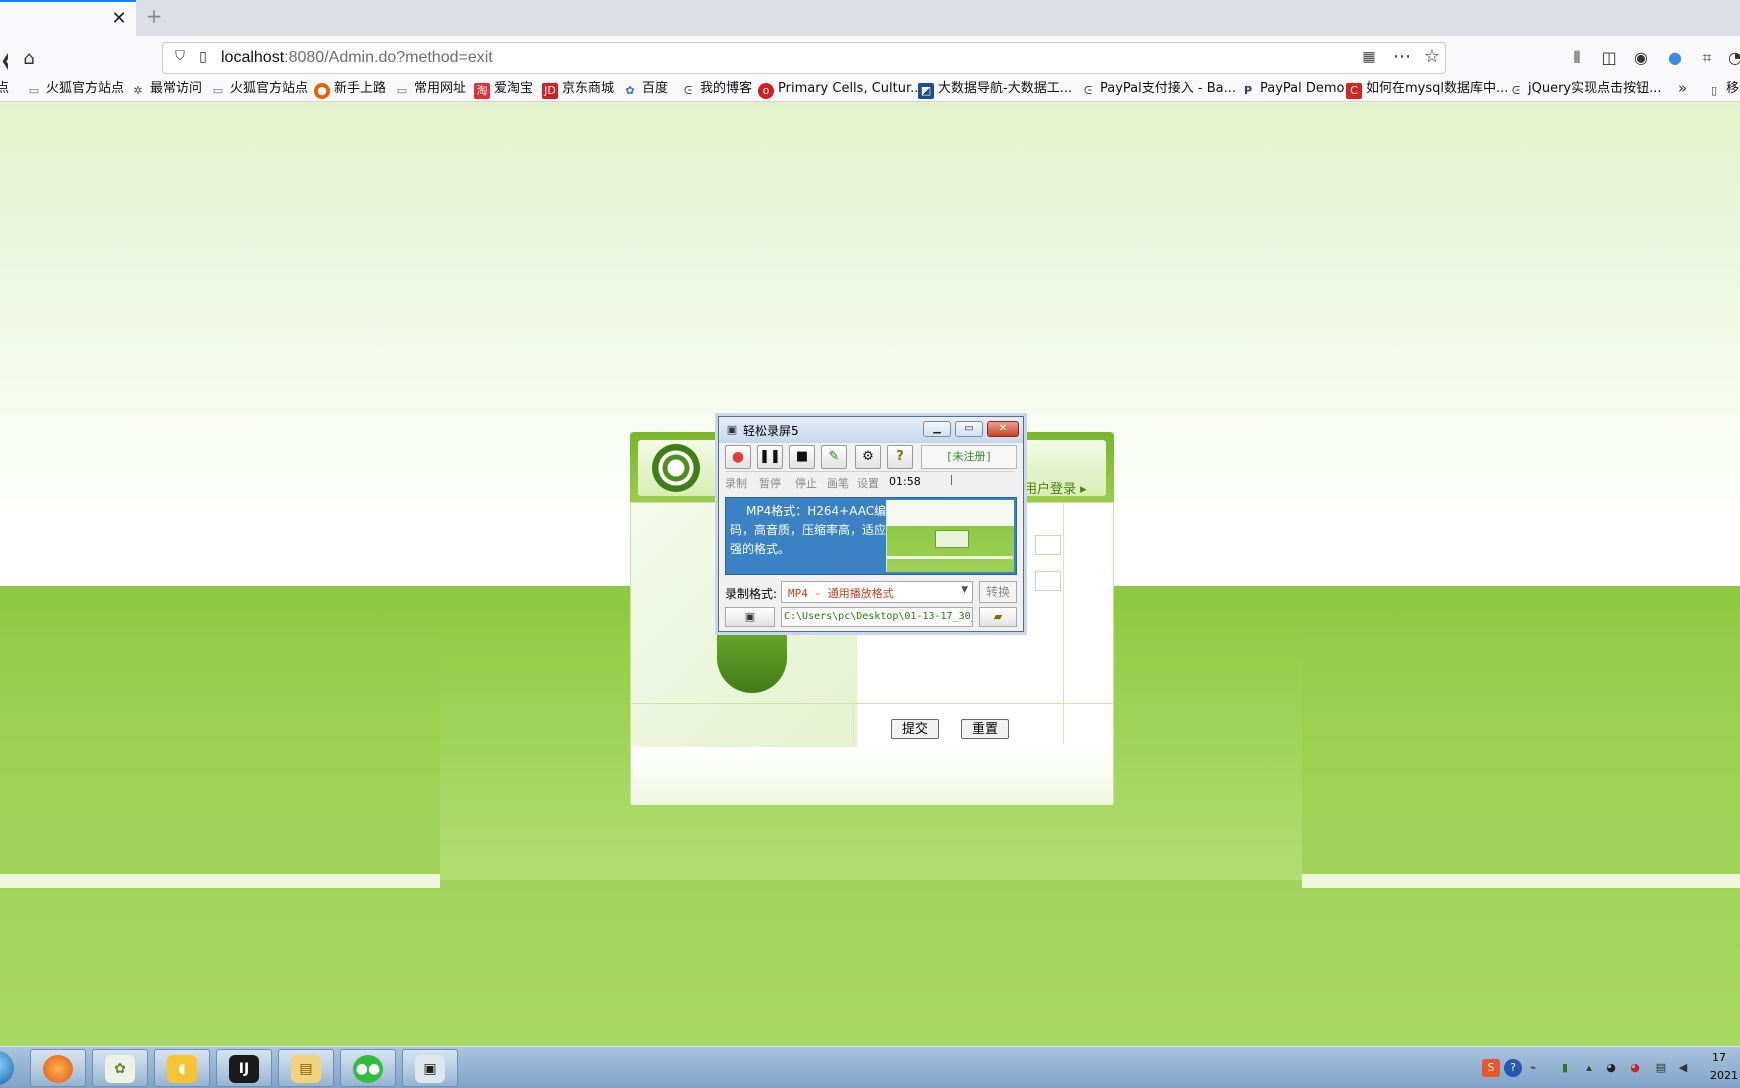 This screenshot has width=1740, height=1088. Describe the element at coordinates (1577, 59) in the screenshot. I see `library-icon: ⫴` at that location.